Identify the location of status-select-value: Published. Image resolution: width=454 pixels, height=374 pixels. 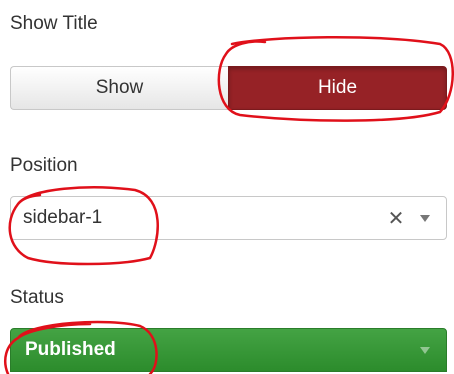
(70, 349).